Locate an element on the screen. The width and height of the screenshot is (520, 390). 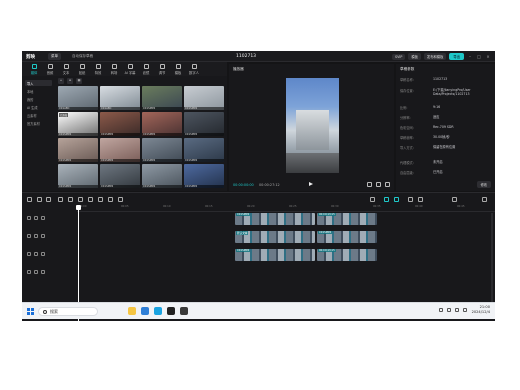
preview-axis-icon is located at coordinates (410, 199).